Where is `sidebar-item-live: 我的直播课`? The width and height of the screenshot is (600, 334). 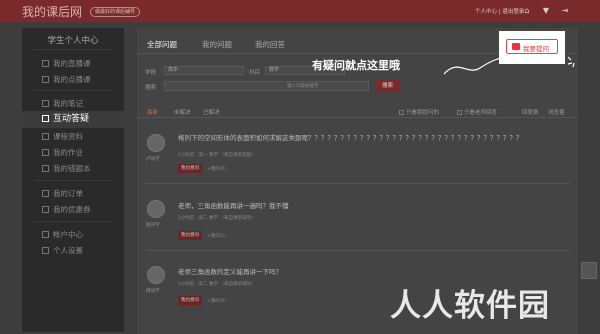 sidebar-item-live: 我的直播课 is located at coordinates (66, 63).